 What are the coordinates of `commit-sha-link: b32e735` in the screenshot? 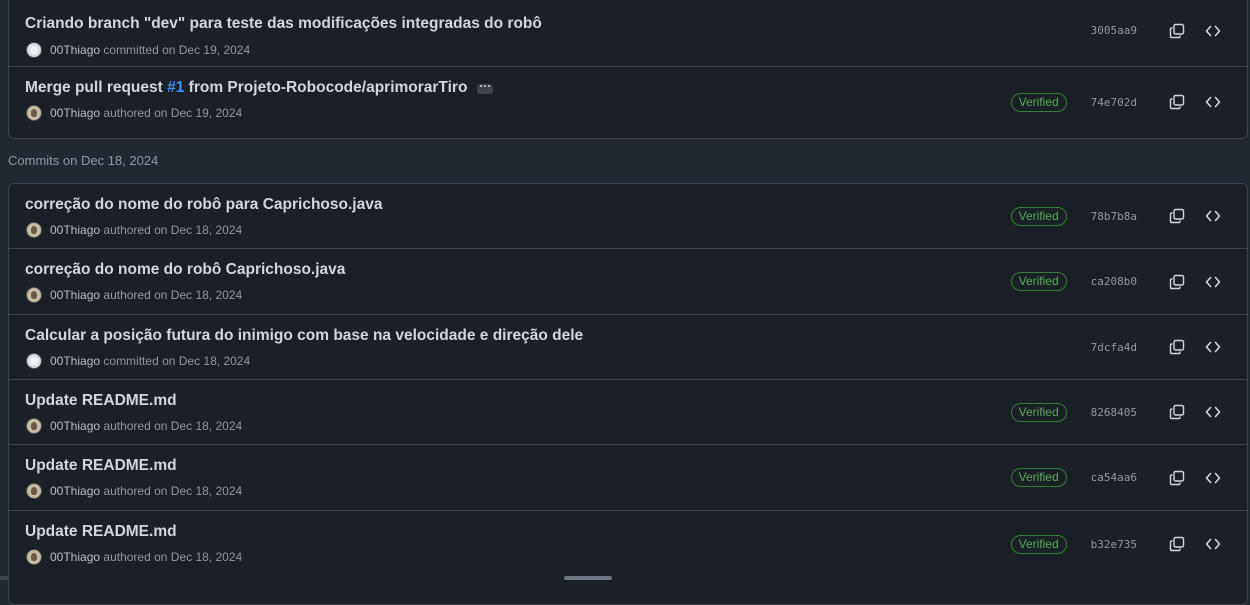 It's located at (1114, 544).